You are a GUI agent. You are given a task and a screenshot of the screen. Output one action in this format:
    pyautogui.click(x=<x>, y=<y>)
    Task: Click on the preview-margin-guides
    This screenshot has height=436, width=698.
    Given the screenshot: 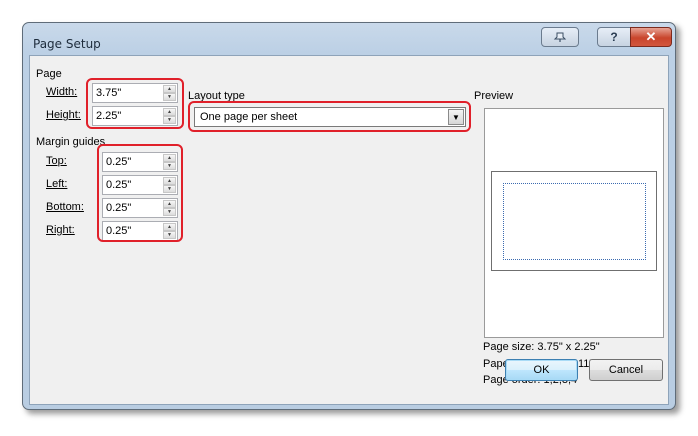 What is the action you would take?
    pyautogui.click(x=574, y=221)
    